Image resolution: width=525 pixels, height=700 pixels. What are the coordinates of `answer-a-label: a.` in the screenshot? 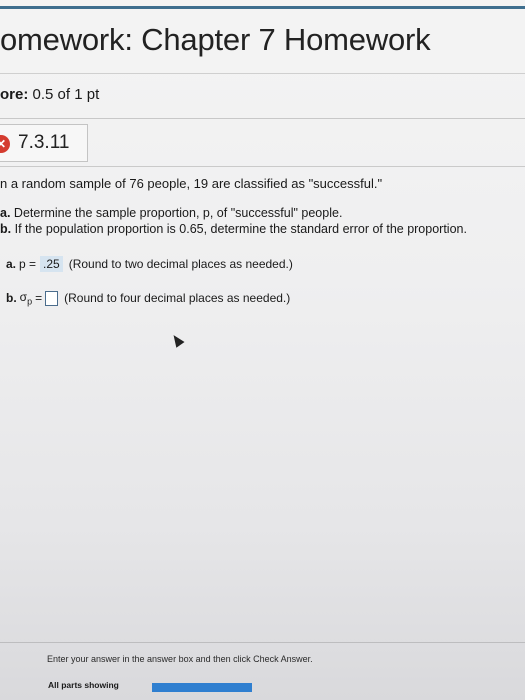 It's located at (11, 264).